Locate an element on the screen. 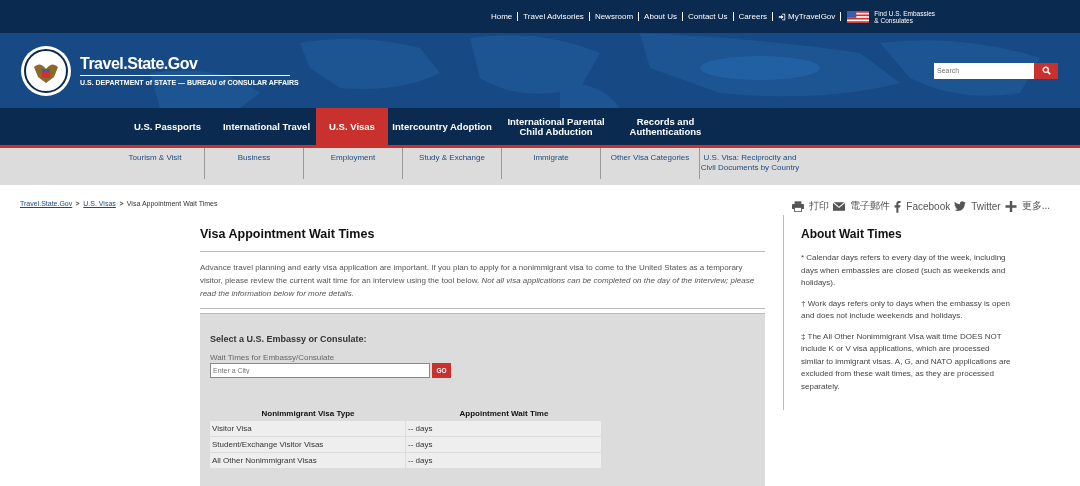  share-link: Facebook is located at coordinates (922, 206).